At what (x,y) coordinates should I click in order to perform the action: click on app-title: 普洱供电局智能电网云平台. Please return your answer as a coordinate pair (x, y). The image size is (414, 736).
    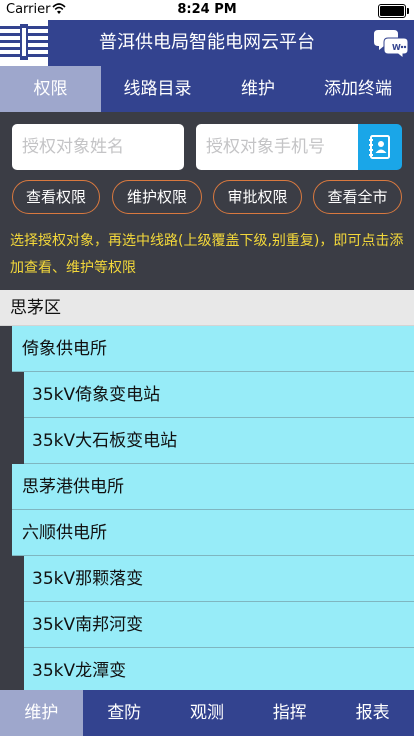
    Looking at the image, I should click on (207, 42).